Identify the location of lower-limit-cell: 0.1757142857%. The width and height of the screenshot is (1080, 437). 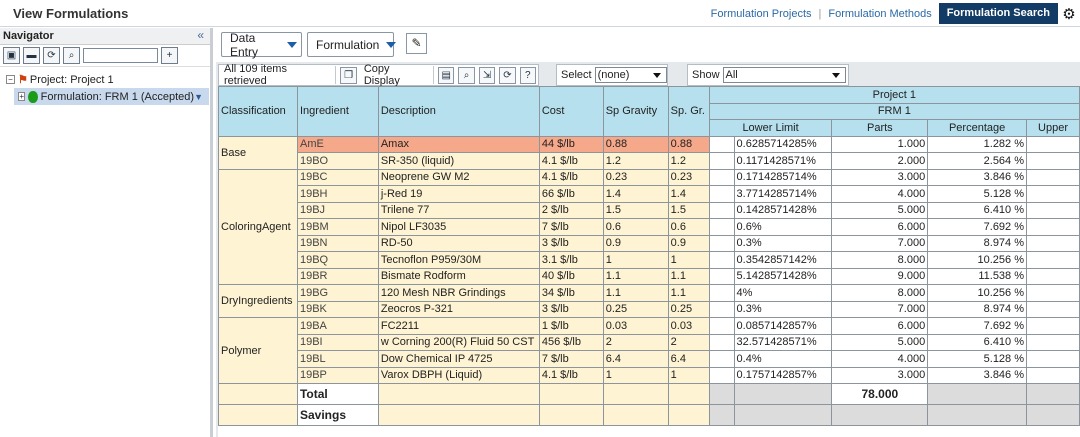
(783, 375).